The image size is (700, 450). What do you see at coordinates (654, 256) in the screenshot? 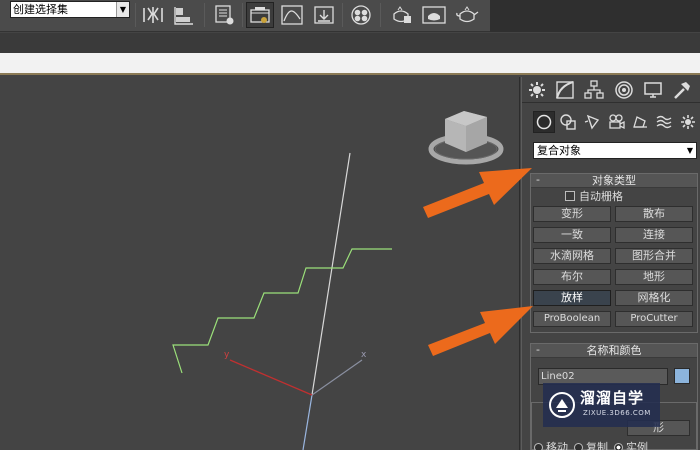
I see `shapemerge-button: 图形合并` at bounding box center [654, 256].